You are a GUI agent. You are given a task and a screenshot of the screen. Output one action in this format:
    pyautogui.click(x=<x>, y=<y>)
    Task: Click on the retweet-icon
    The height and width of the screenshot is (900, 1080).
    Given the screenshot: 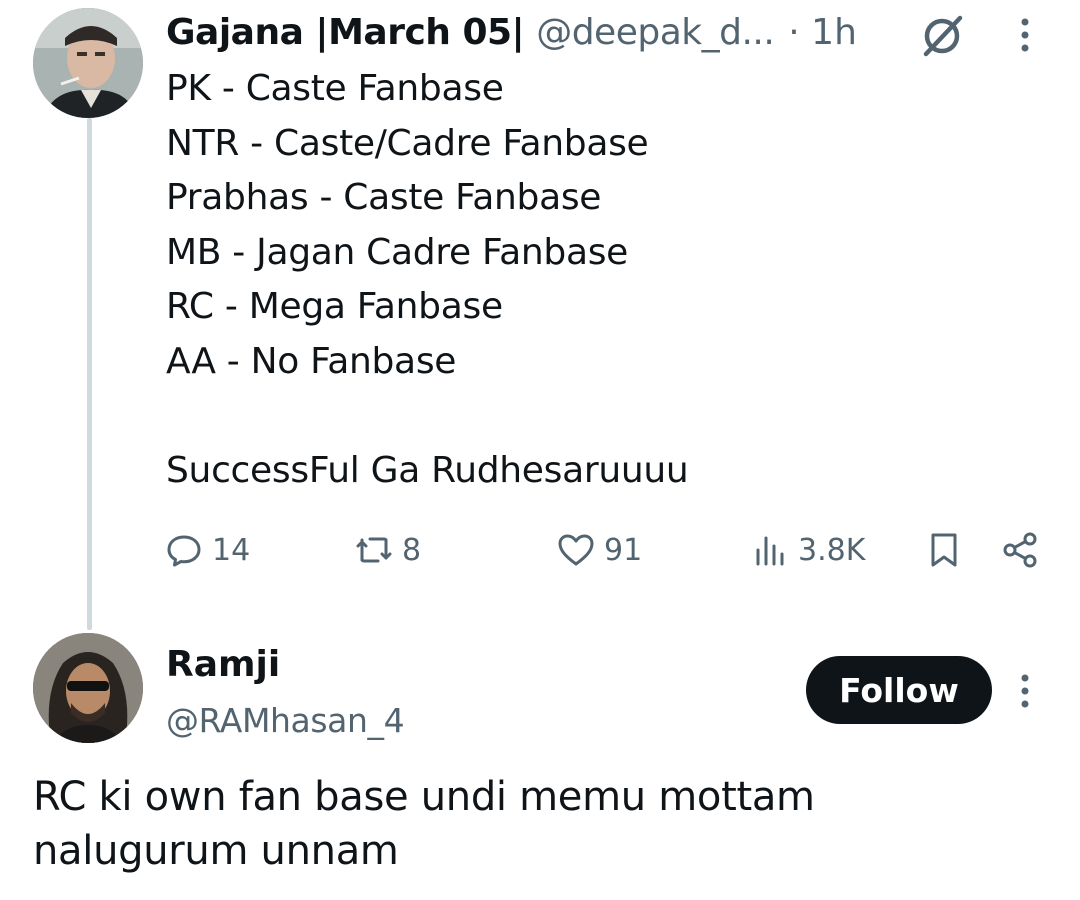 What is the action you would take?
    pyautogui.click(x=374, y=550)
    